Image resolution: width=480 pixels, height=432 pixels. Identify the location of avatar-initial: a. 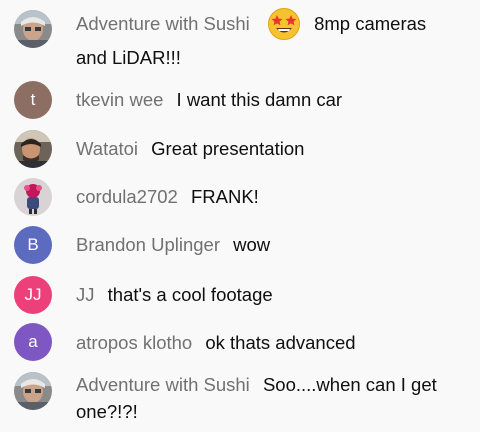
(33, 341).